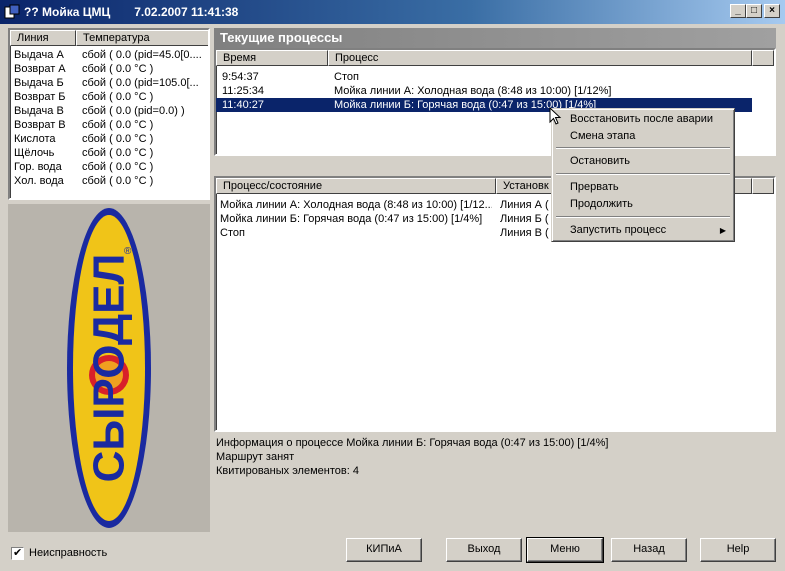  I want to click on table-row: Хол. вода сбой ( 0.0 °С ), so click(109, 181).